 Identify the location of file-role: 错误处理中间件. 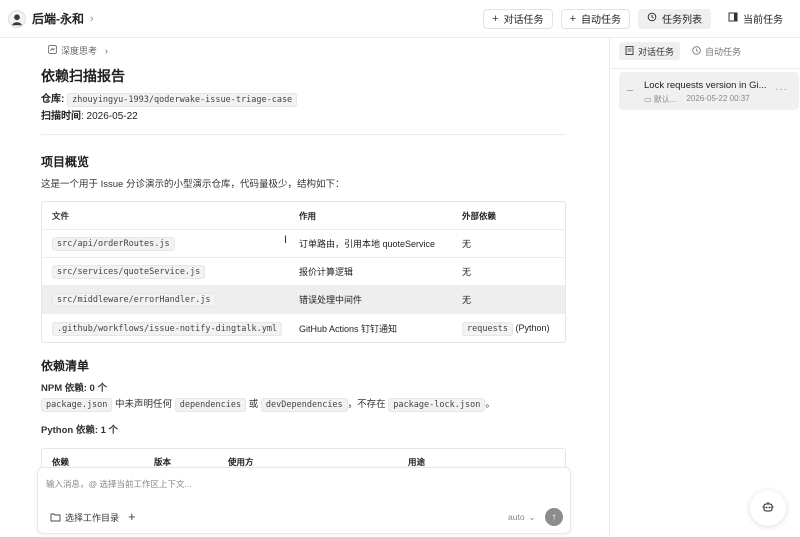
(331, 300).